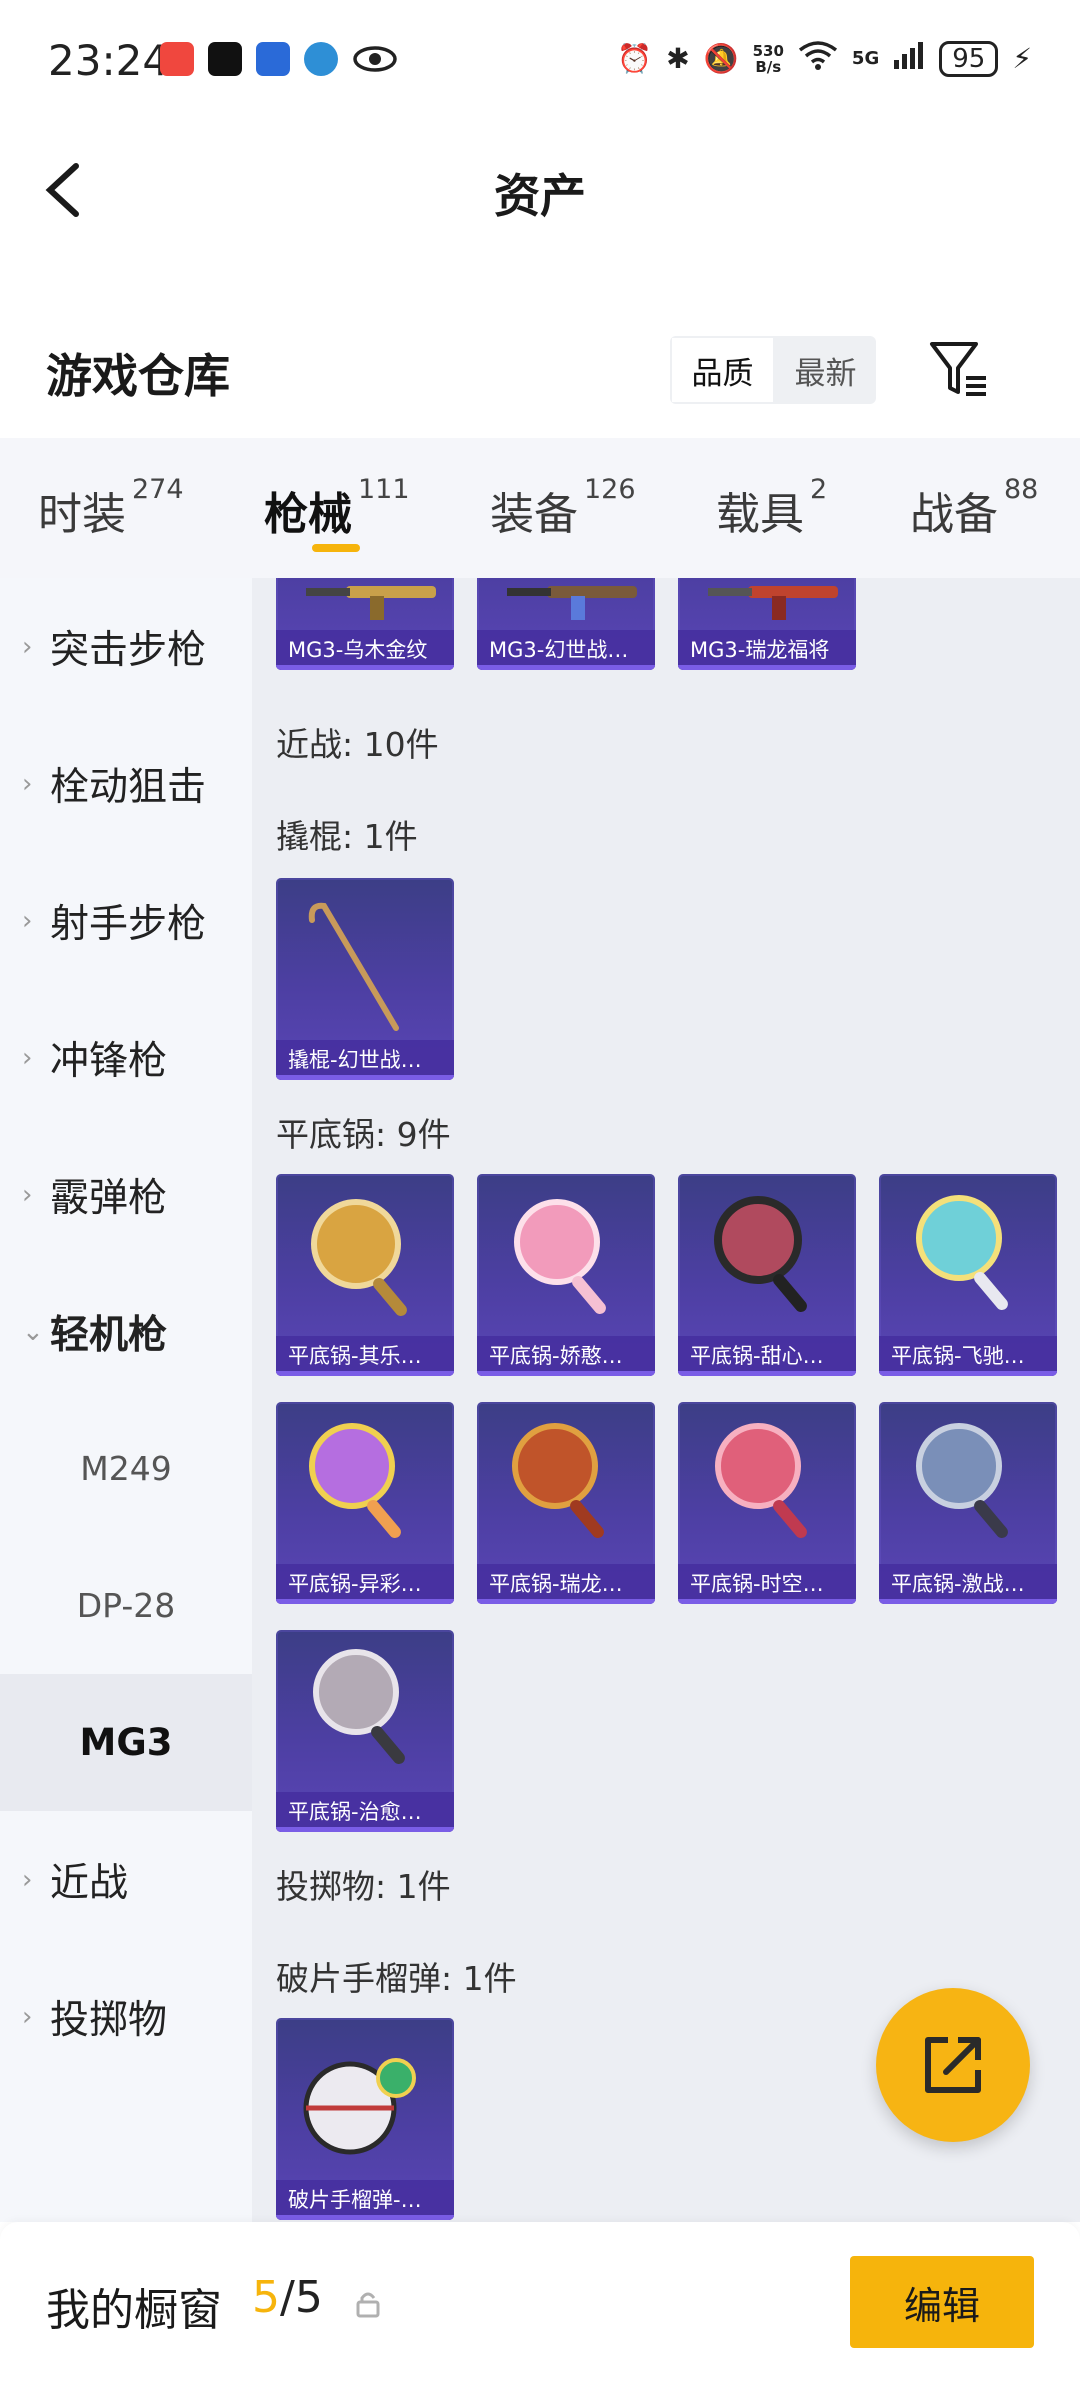  What do you see at coordinates (363, 1886) in the screenshot?
I see `throwable-group-label: 投掷物: 1件` at bounding box center [363, 1886].